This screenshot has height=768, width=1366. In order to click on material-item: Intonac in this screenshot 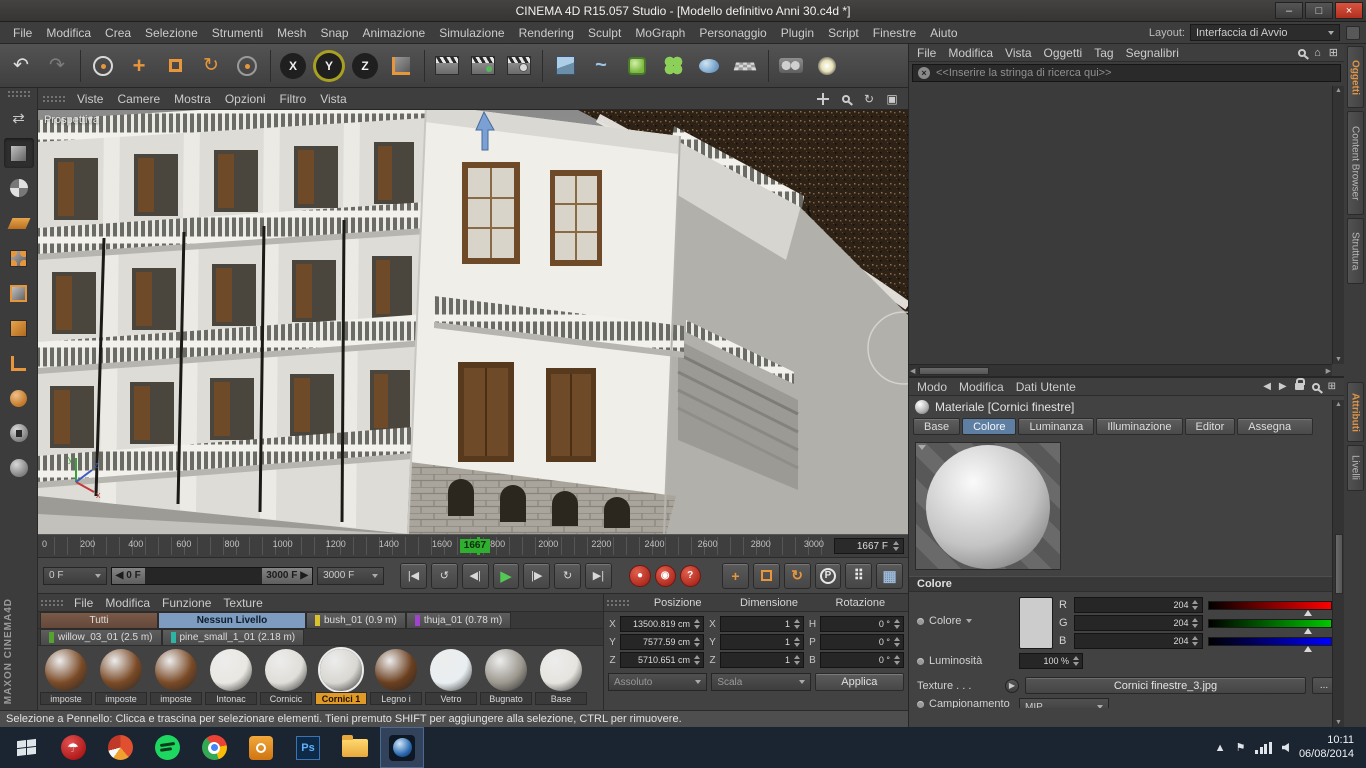, I will do `click(231, 677)`.